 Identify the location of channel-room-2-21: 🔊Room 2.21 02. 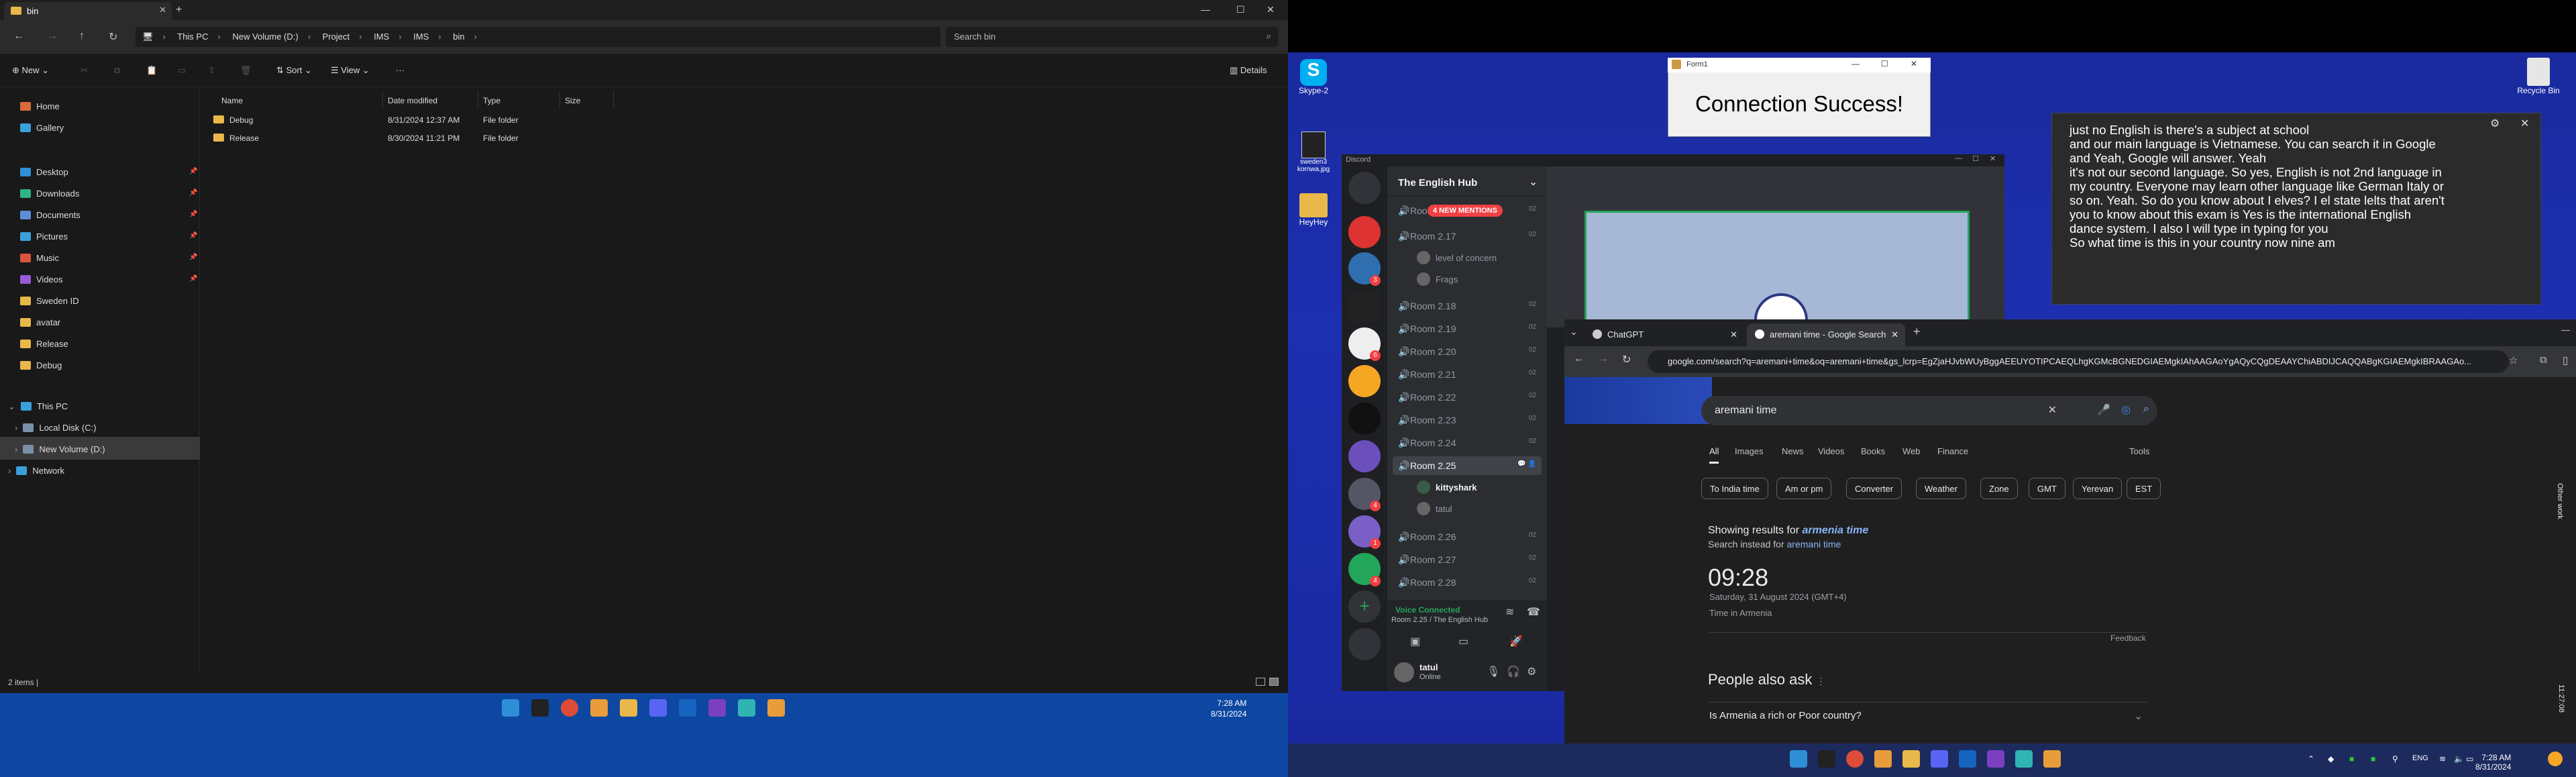
(1467, 374).